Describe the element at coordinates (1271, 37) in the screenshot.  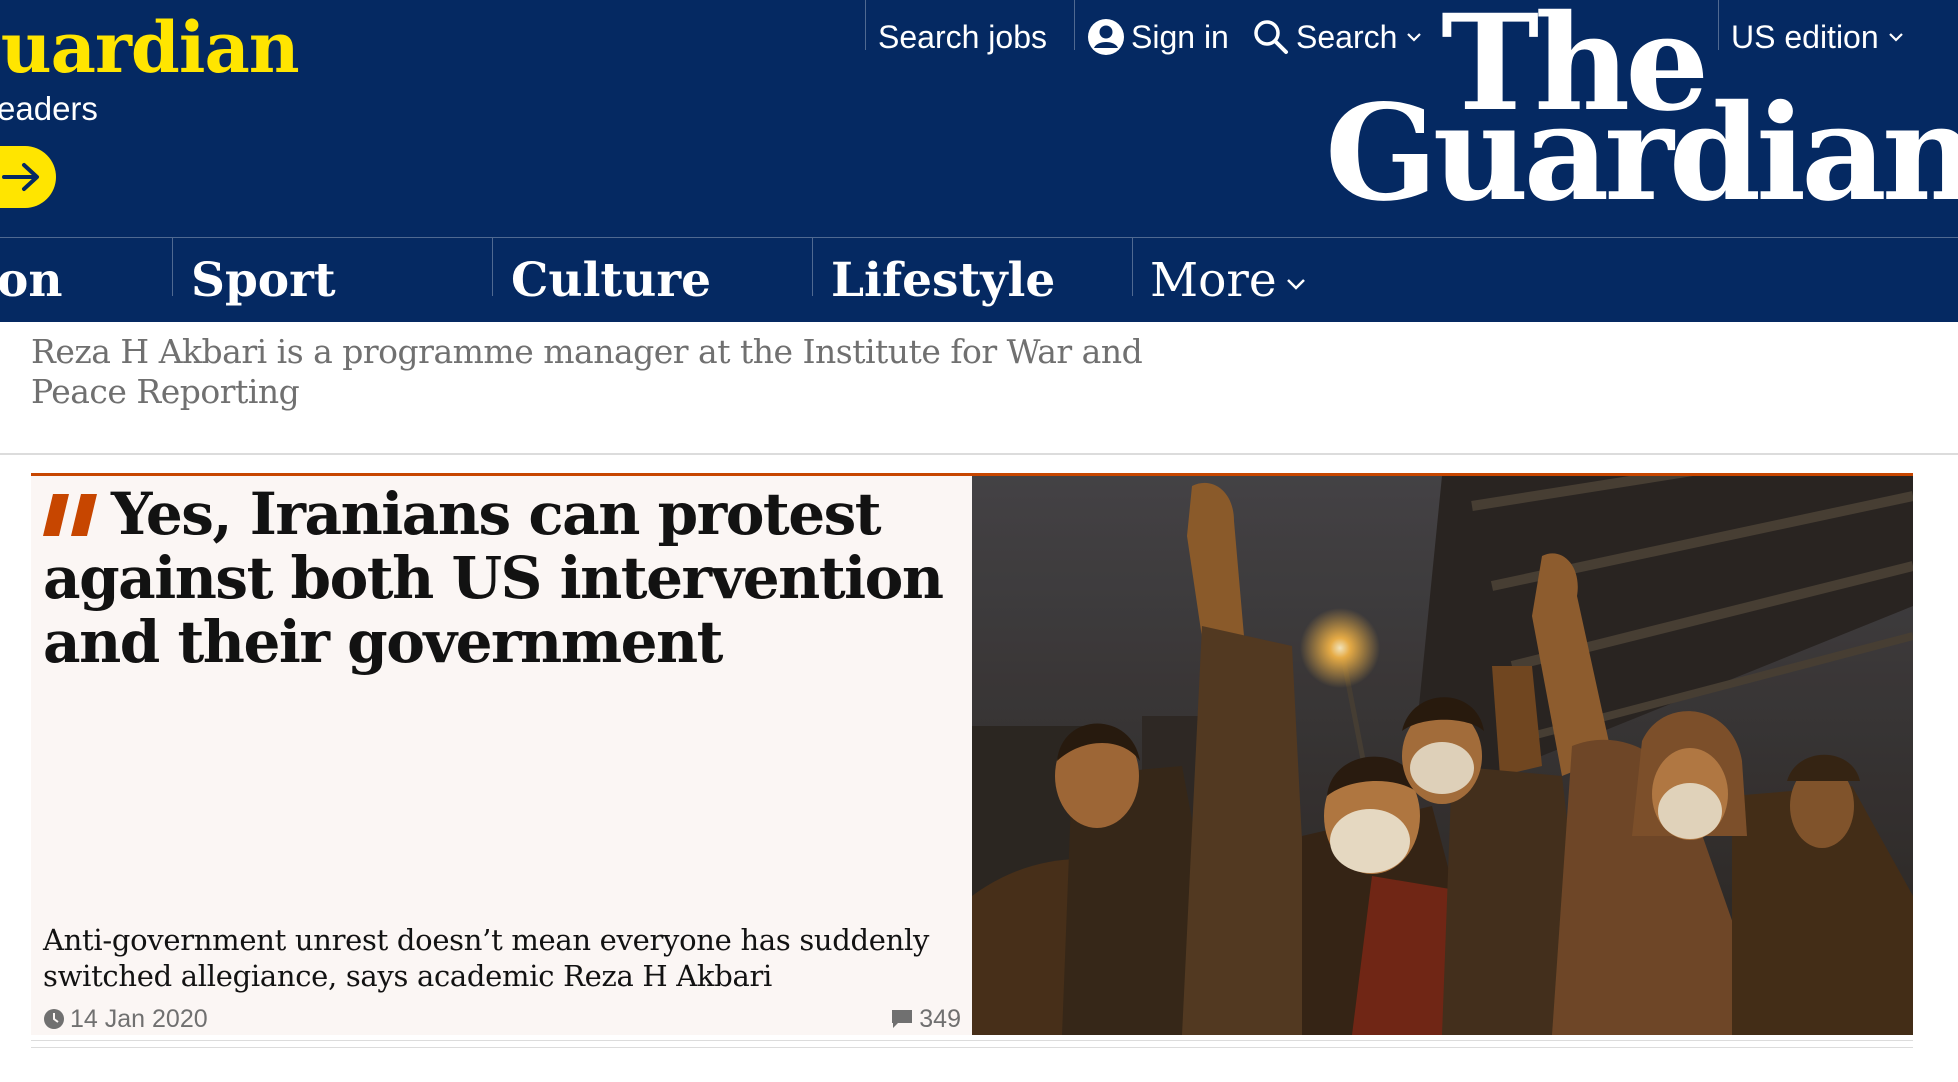
I see `search-icon` at that location.